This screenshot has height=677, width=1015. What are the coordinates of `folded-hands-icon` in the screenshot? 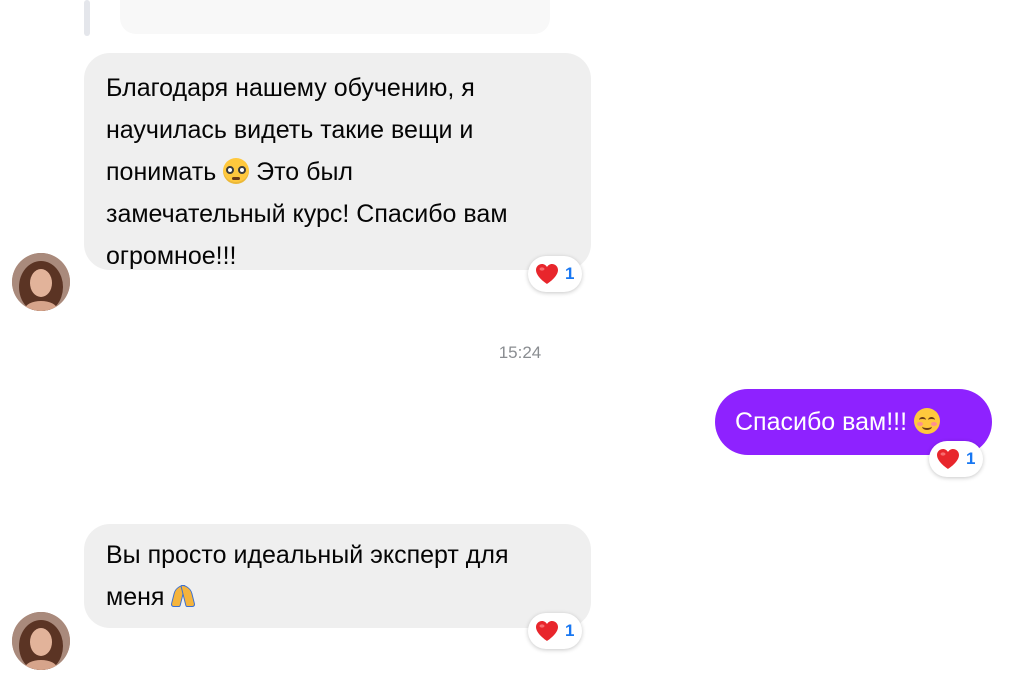 It's located at (183, 596).